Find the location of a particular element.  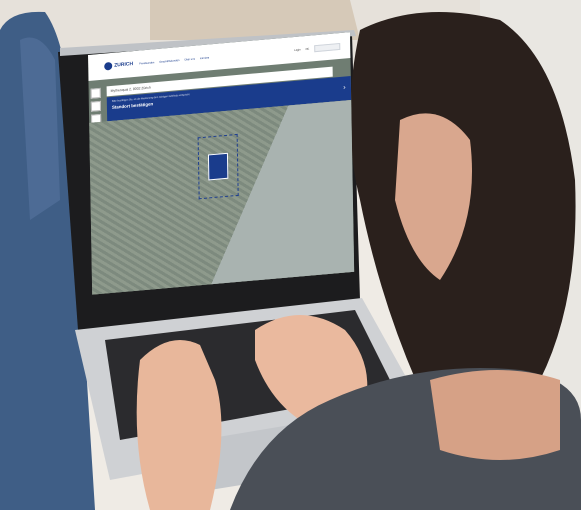

language-switch: DE is located at coordinates (308, 48).